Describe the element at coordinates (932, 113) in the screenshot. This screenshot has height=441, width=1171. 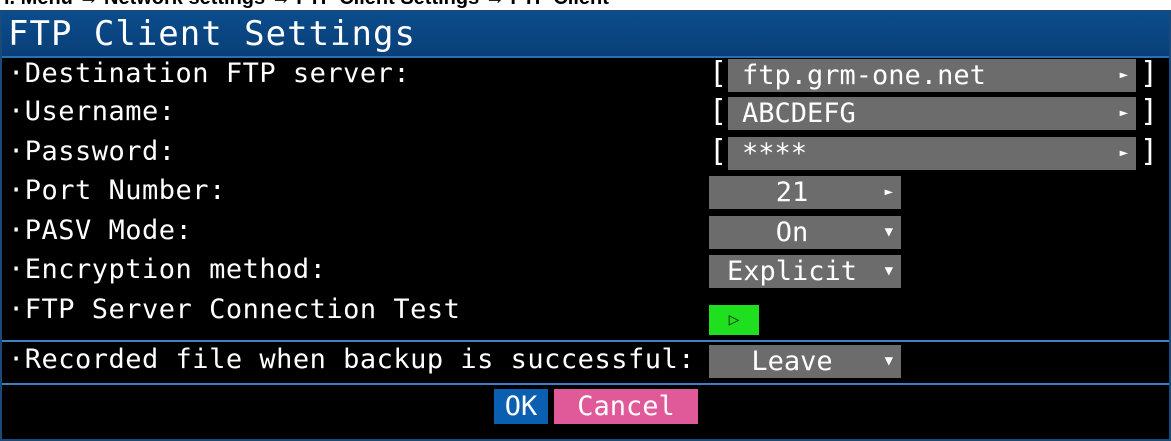
I see `username-field: ABCDEFG ►` at that location.